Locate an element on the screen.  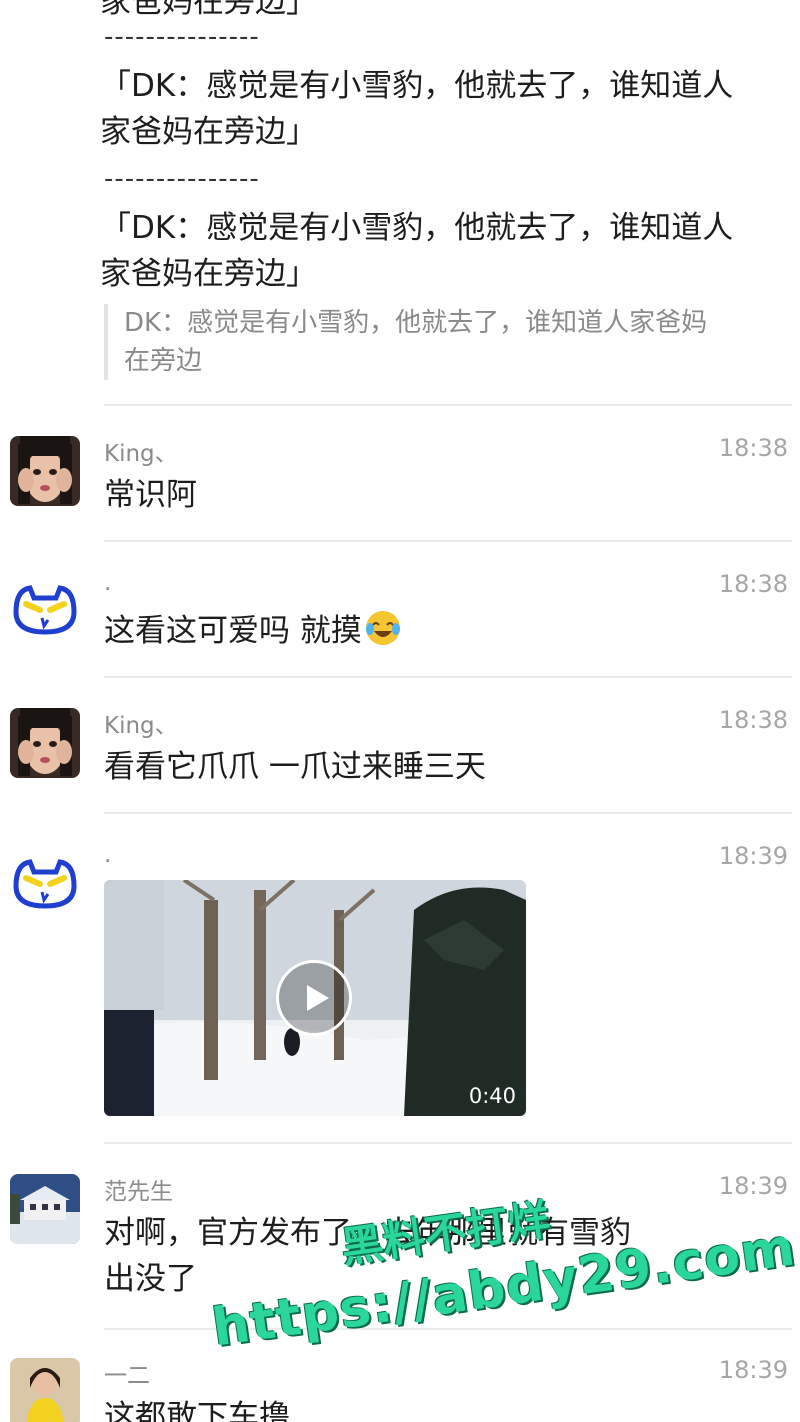
message-text-content: 这看这可爱吗 就摸 is located at coordinates (233, 631).